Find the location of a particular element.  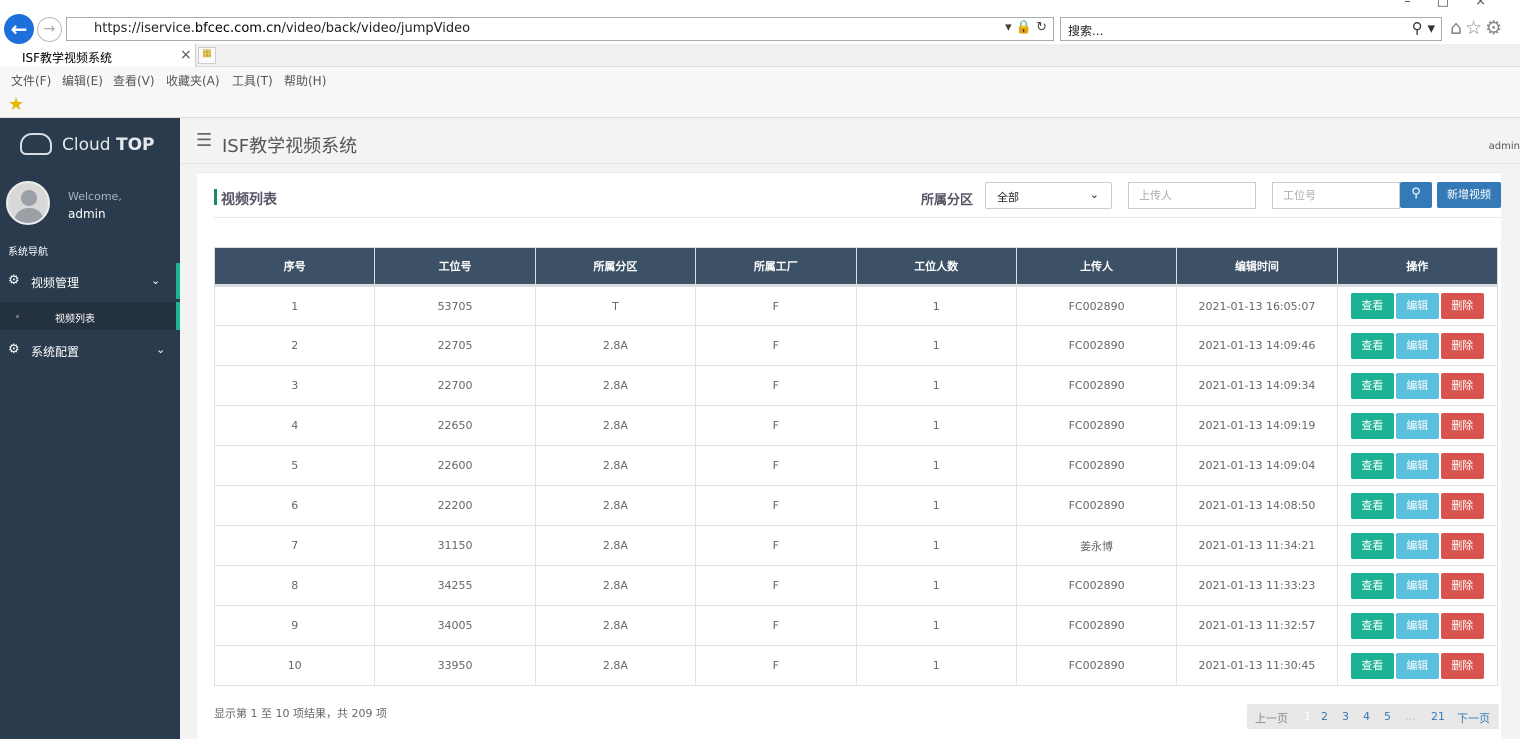

search-icon: ⚲ ▾ is located at coordinates (1423, 28).